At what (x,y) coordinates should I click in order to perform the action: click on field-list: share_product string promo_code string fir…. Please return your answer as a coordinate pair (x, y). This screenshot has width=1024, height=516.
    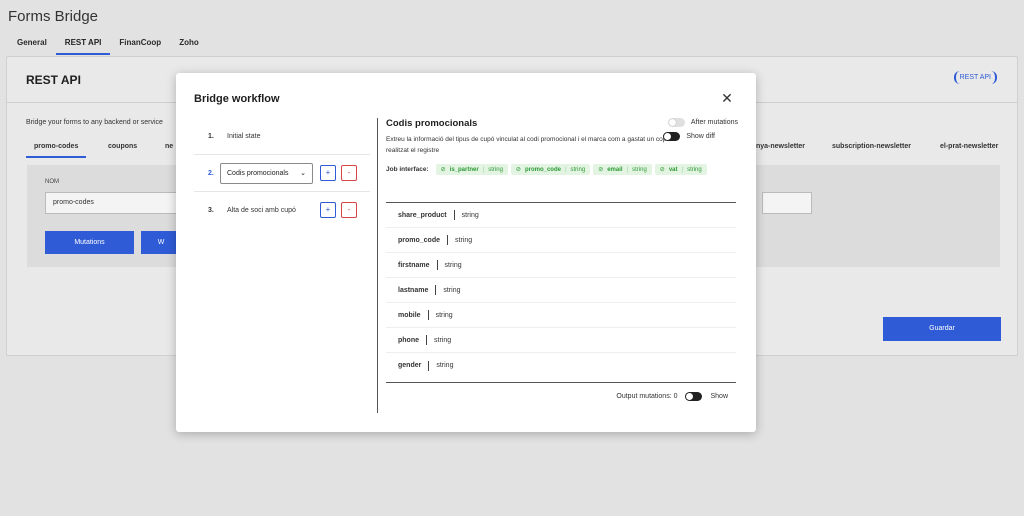
    Looking at the image, I should click on (561, 290).